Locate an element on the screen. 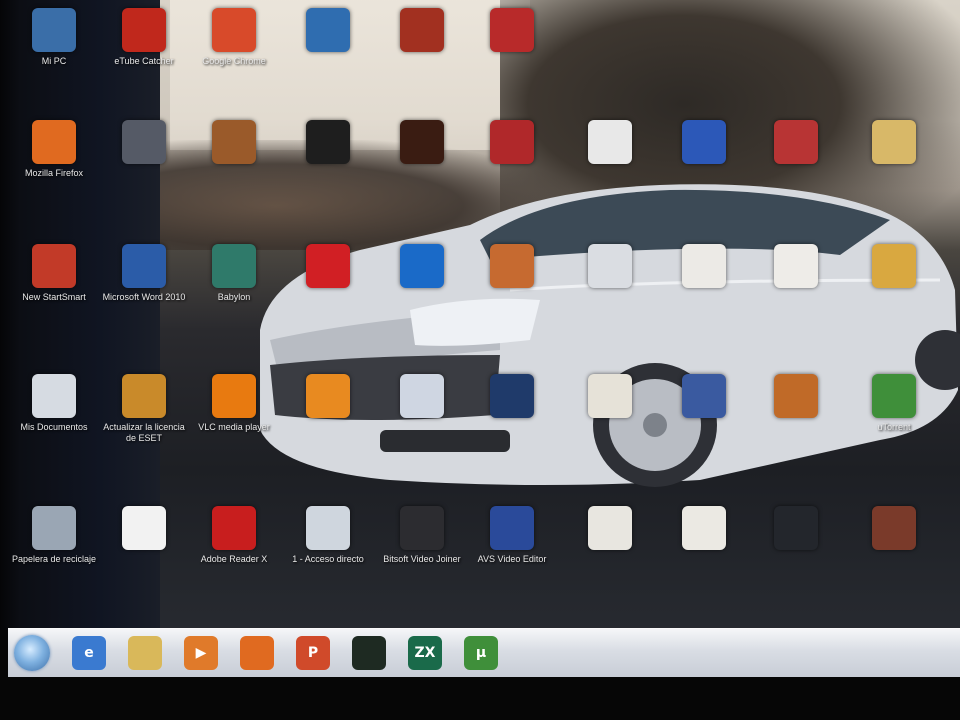  video-icon is located at coordinates (796, 528).